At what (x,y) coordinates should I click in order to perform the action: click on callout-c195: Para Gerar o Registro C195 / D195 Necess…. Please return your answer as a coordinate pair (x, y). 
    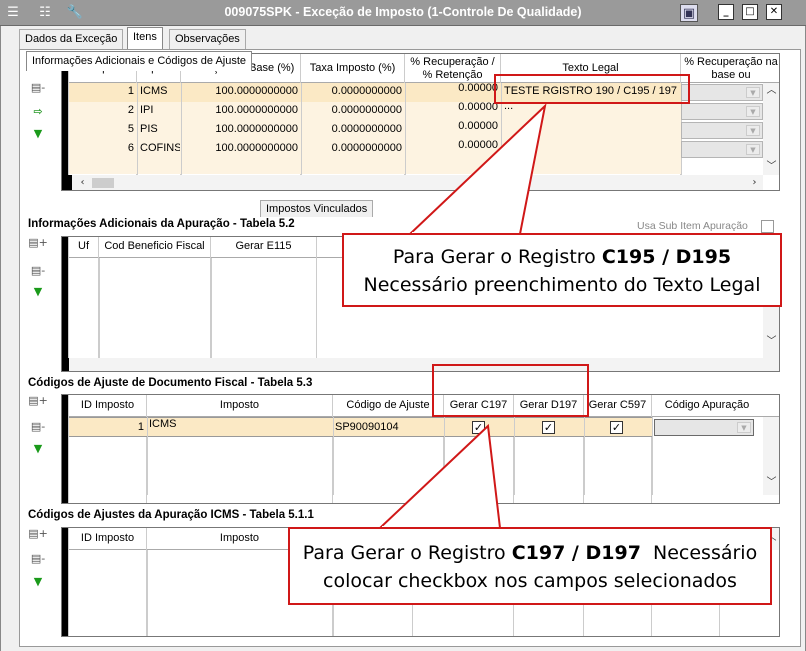
    Looking at the image, I should click on (562, 270).